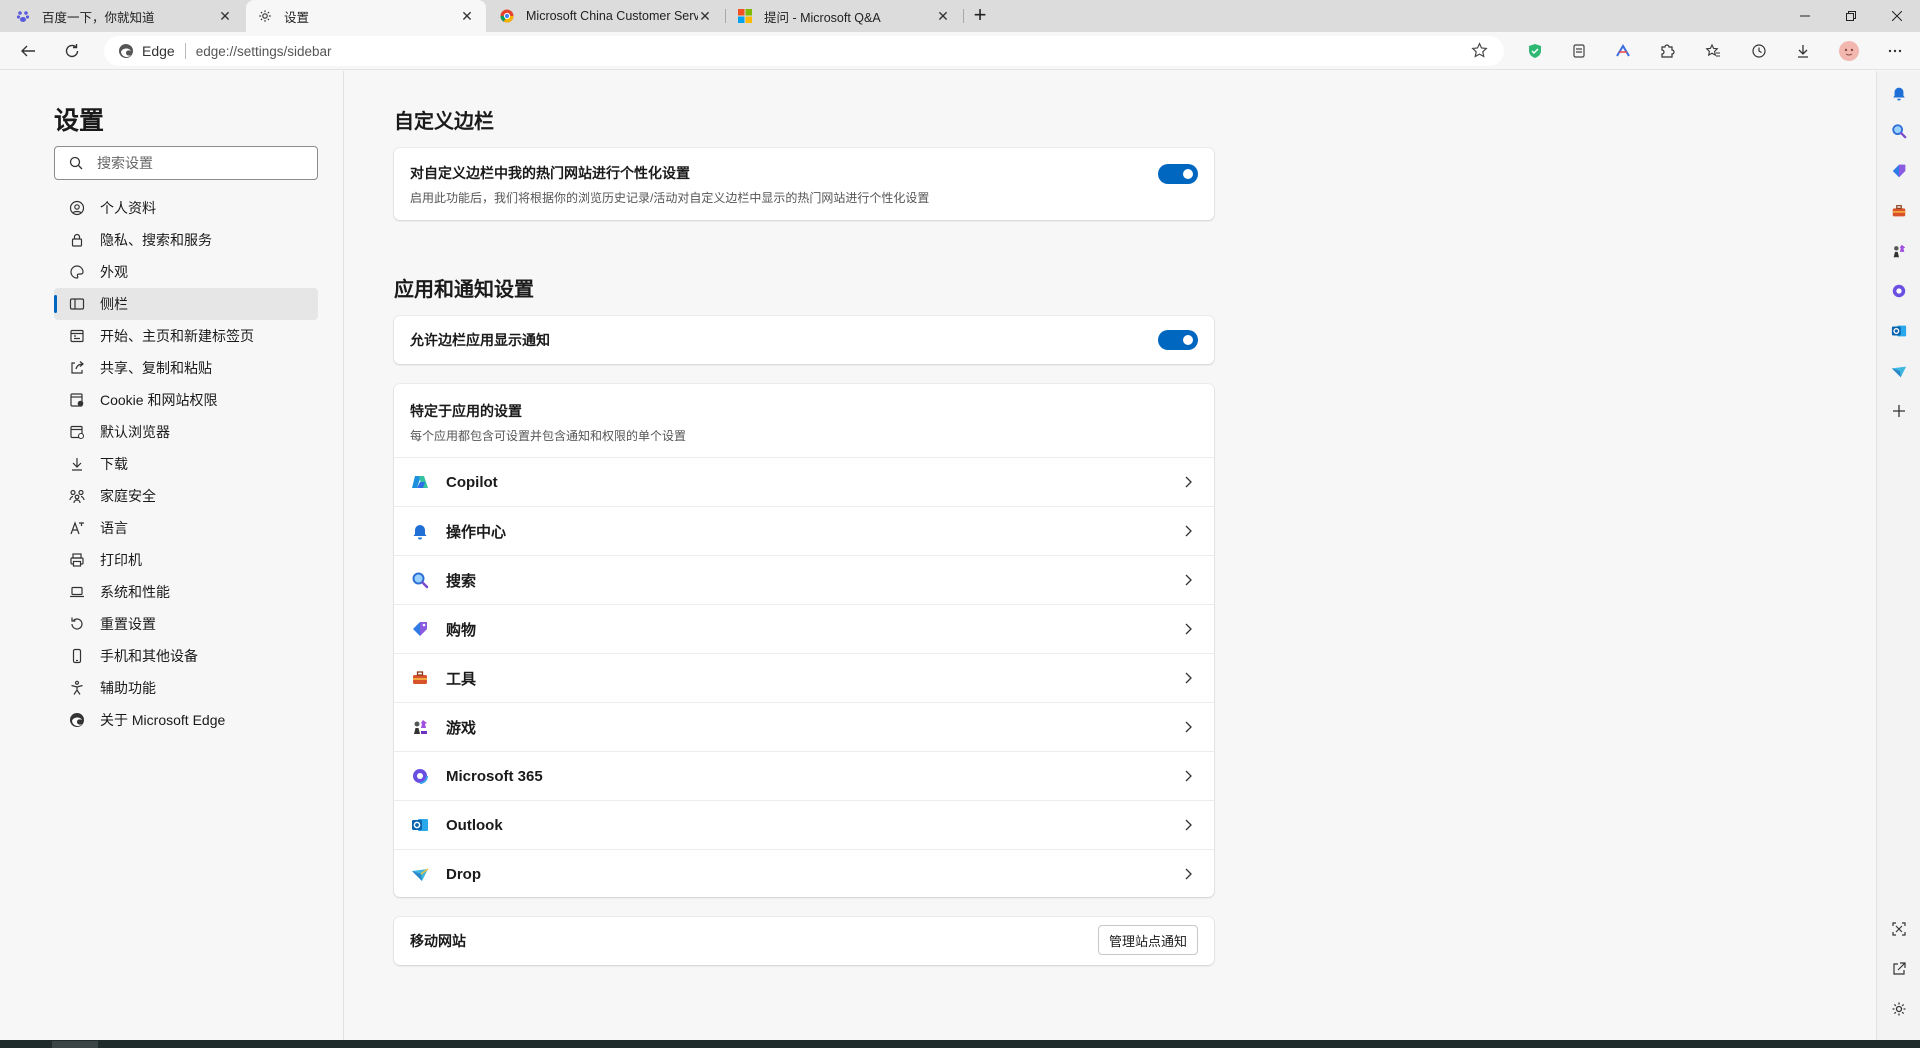 The height and width of the screenshot is (1048, 1920). I want to click on sidebar-item-cookies: Cookie 和网站权限, so click(186, 400).